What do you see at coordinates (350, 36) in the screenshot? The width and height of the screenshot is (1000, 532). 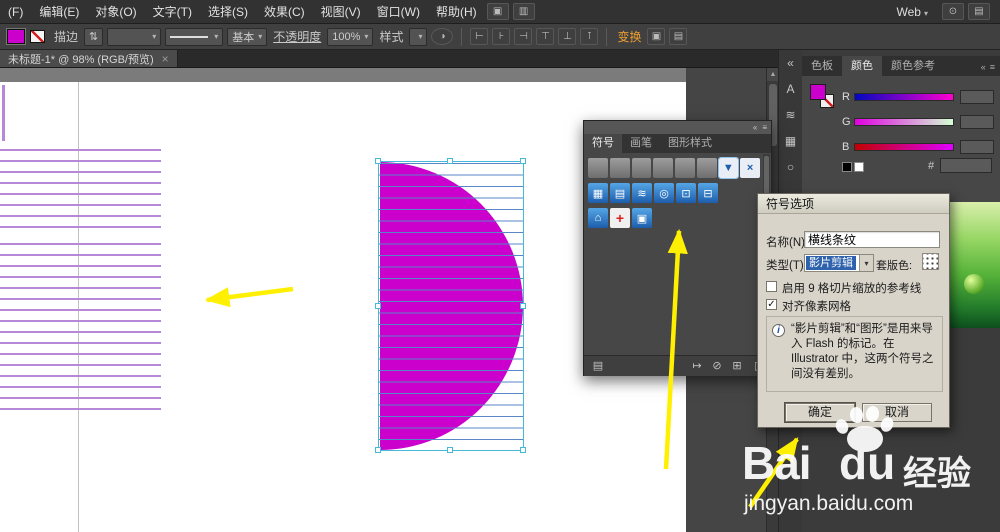 I see `opacity-dropdown: 100% ▾` at bounding box center [350, 36].